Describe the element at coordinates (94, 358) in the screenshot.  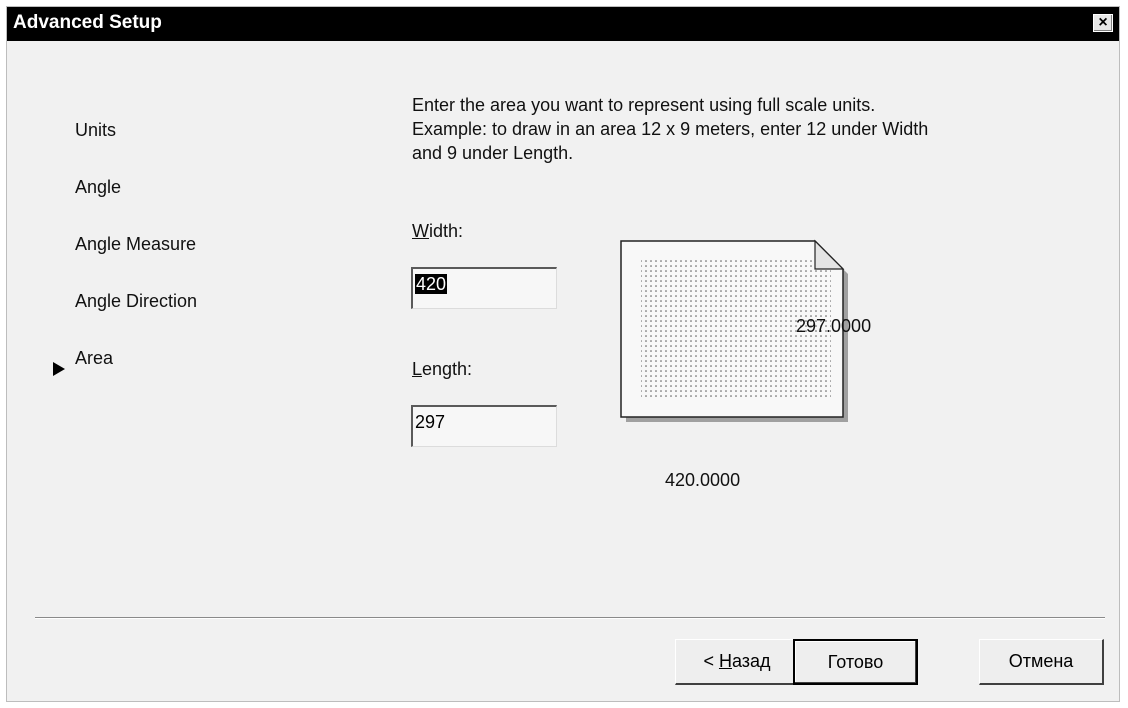
I see `nav-item-area: Area` at that location.